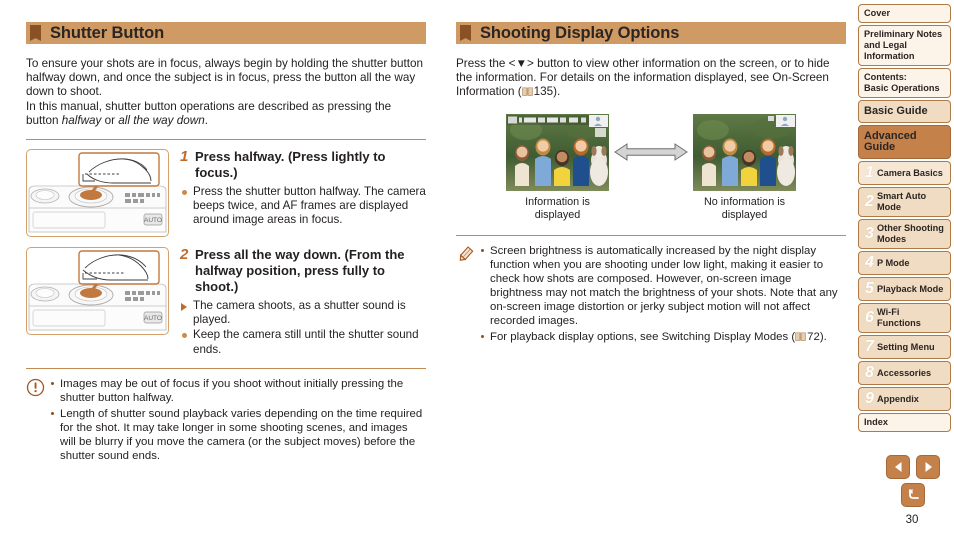 This screenshot has height=534, width=954. What do you see at coordinates (468, 256) in the screenshot?
I see `pencil-icon` at bounding box center [468, 256].